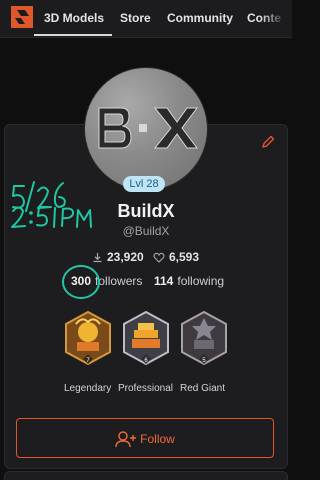 This screenshot has height=480, width=320. What do you see at coordinates (204, 338) in the screenshot?
I see `red-giant-badge-icon: 5` at bounding box center [204, 338].